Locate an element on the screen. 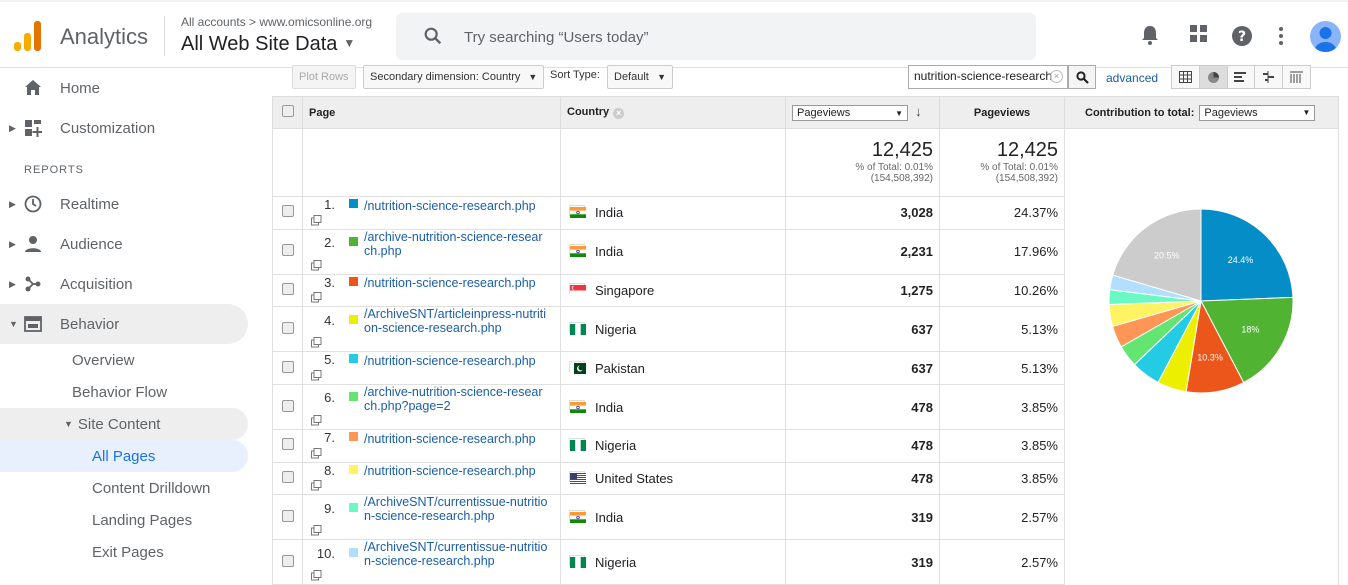  filter-search-button is located at coordinates (1082, 77).